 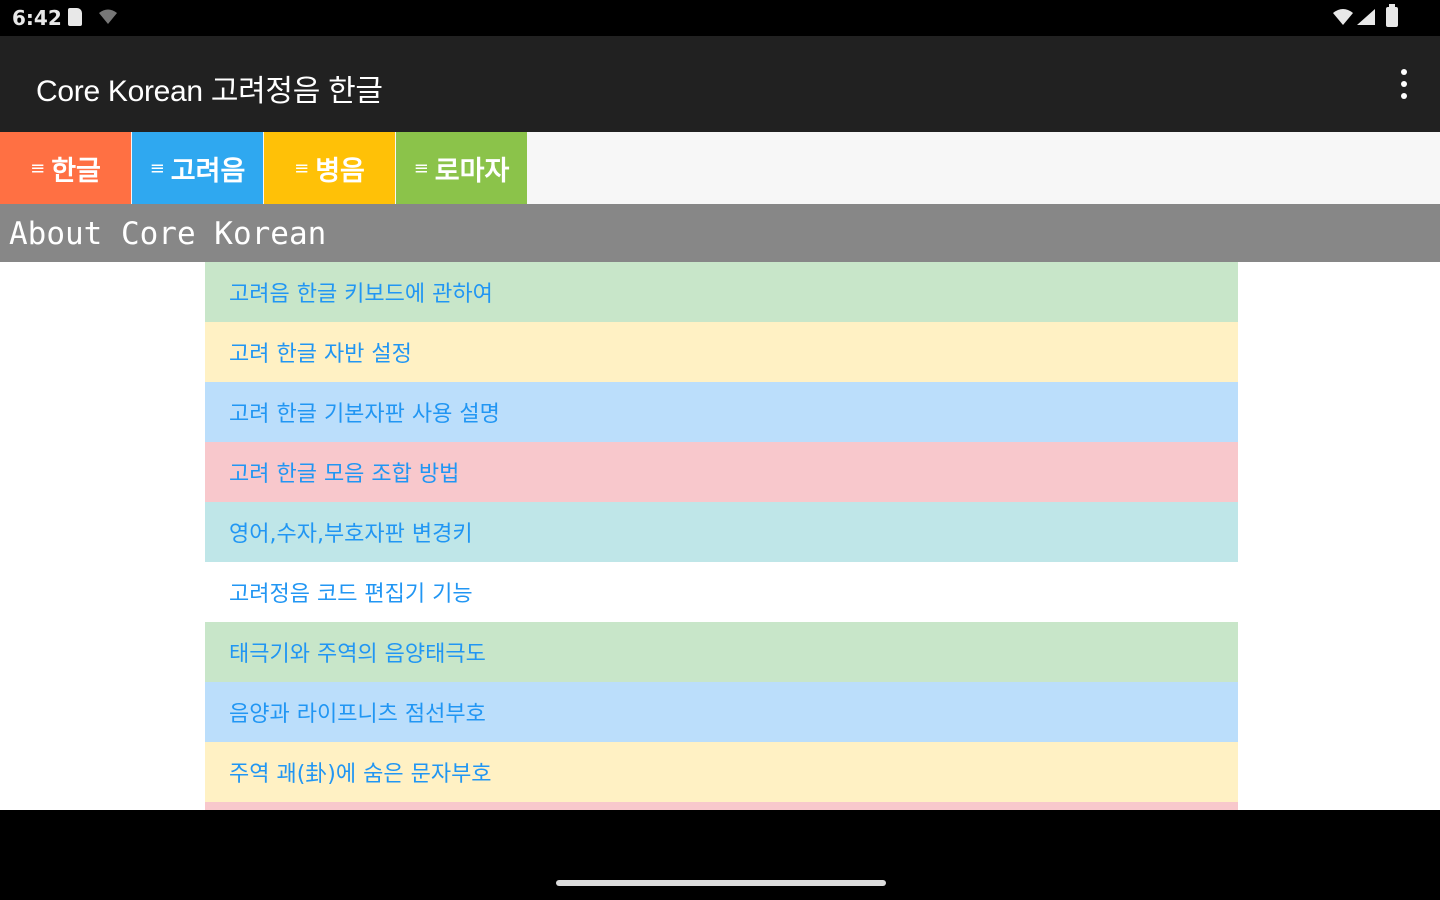 I want to click on section-header: About Core Korean, so click(x=720, y=233).